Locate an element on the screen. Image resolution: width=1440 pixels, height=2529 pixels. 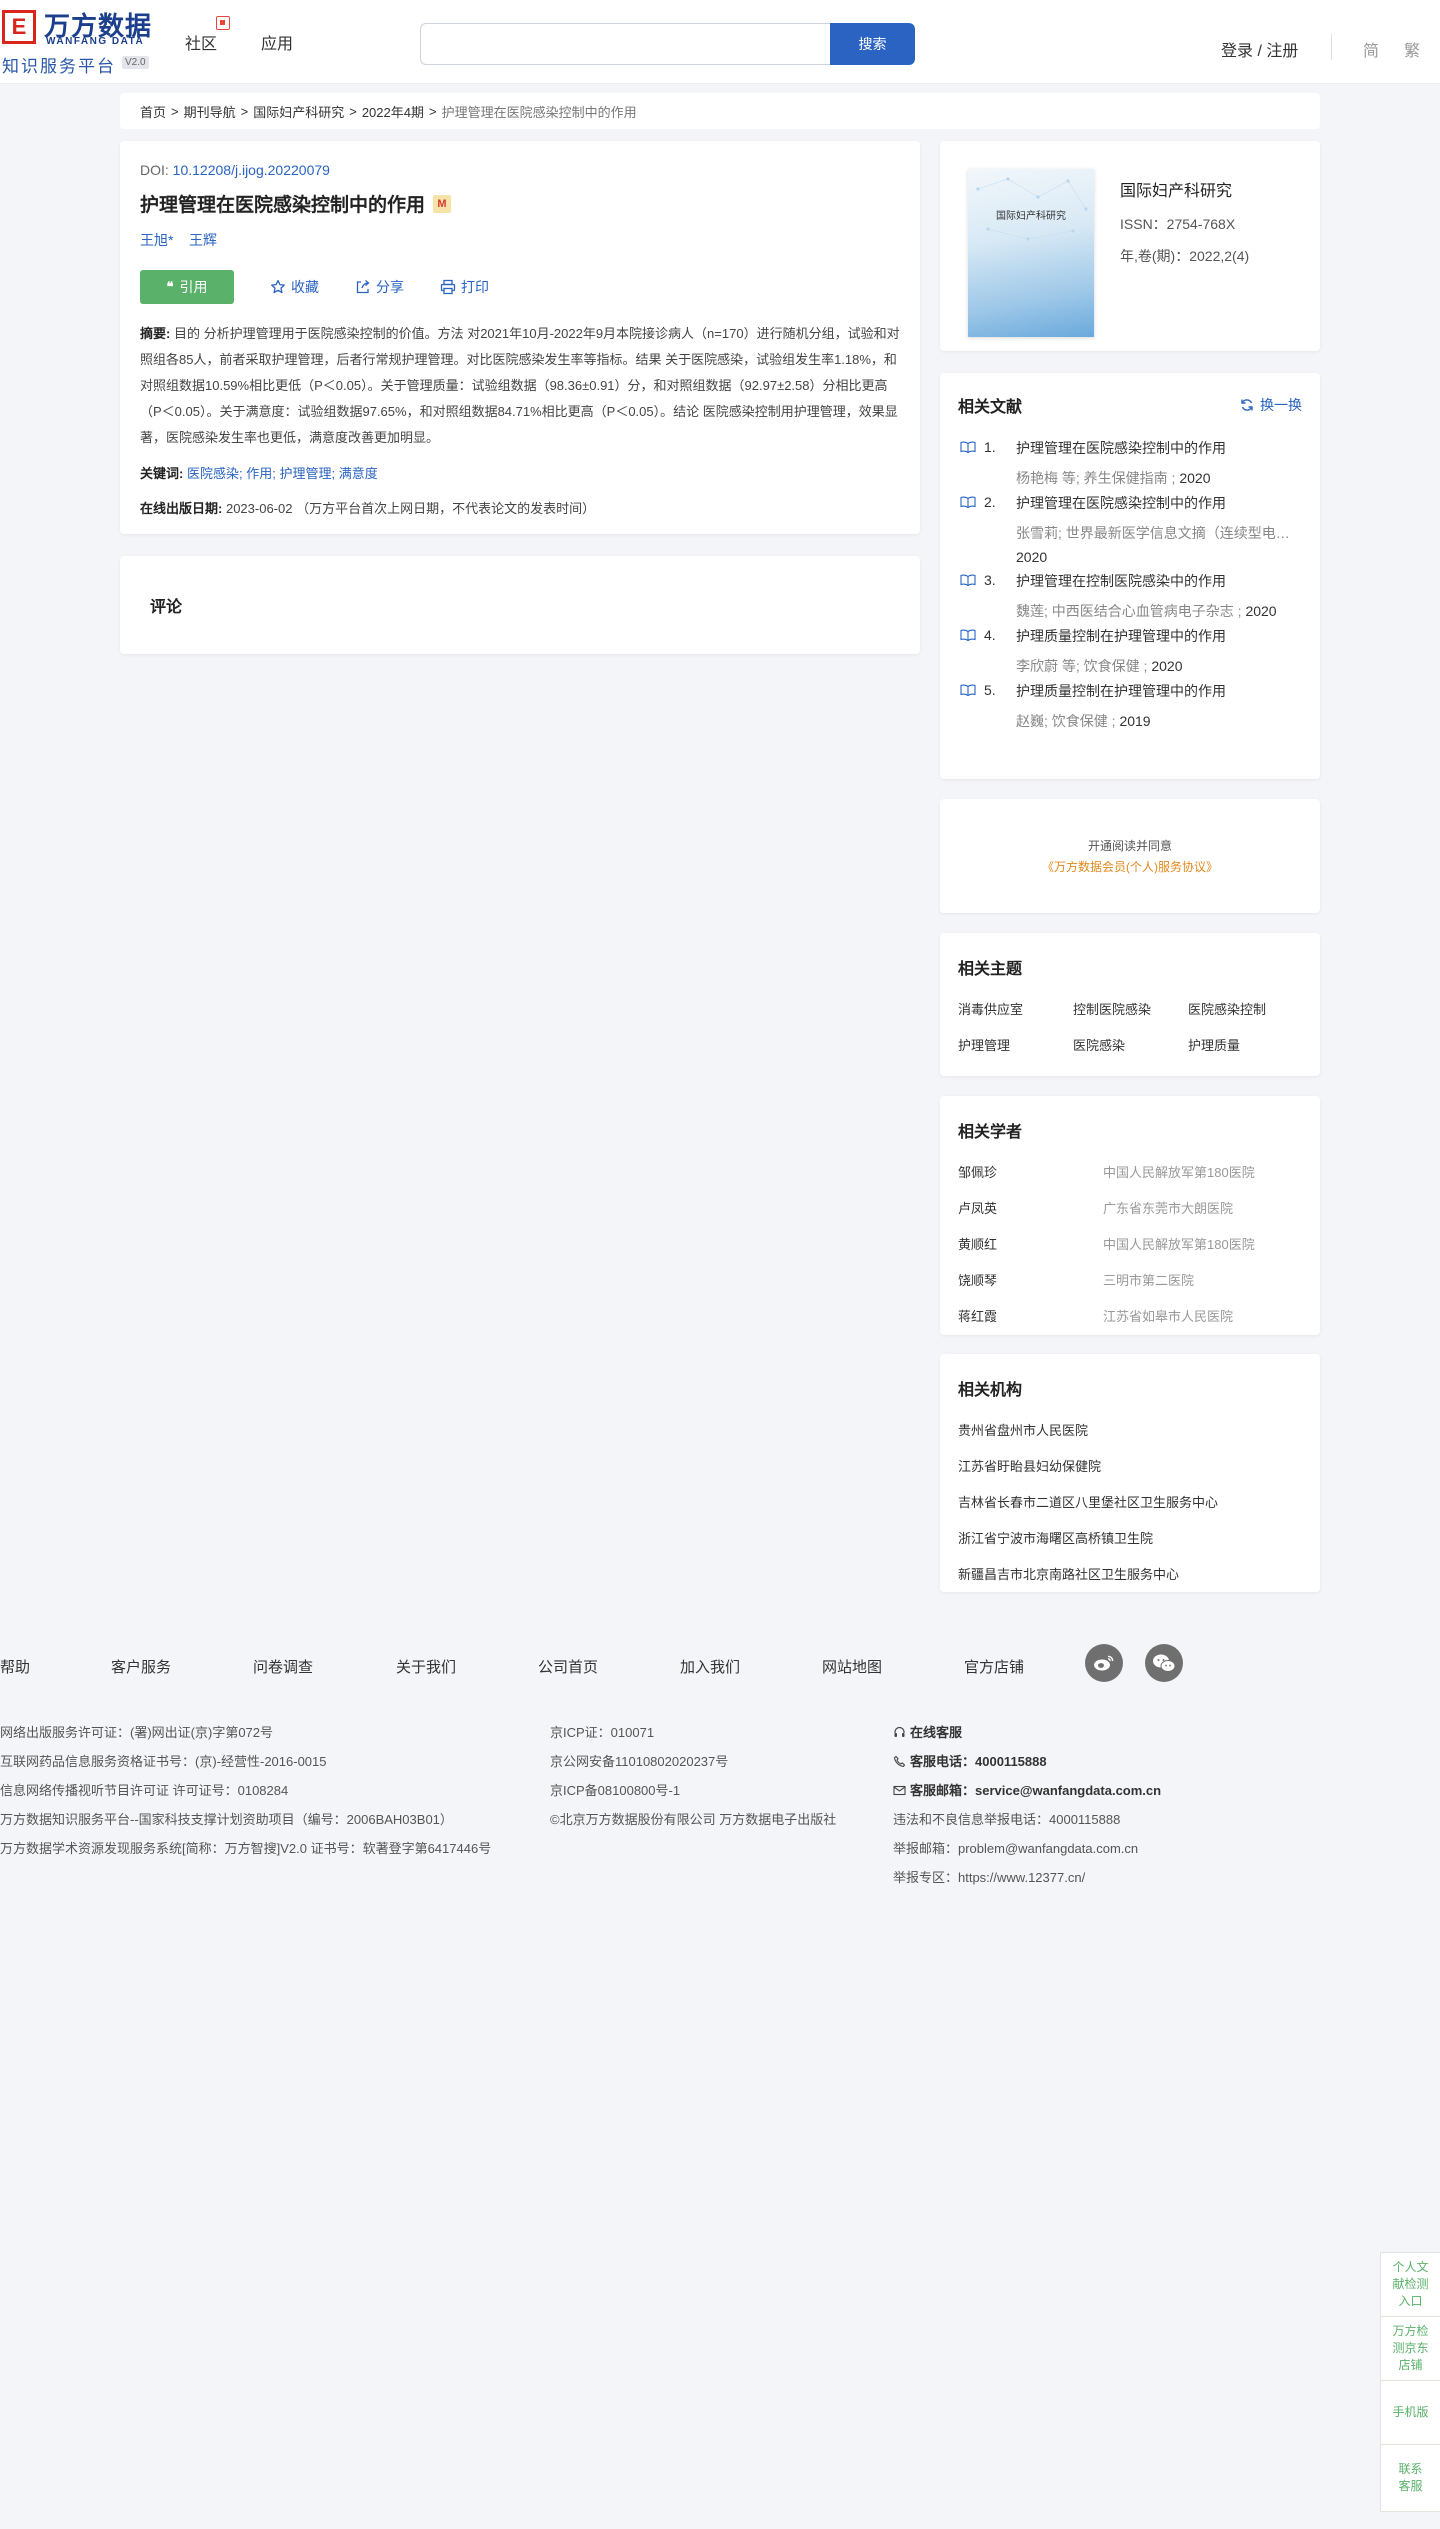
topic-link: 护理管理 is located at coordinates (1015, 1044).